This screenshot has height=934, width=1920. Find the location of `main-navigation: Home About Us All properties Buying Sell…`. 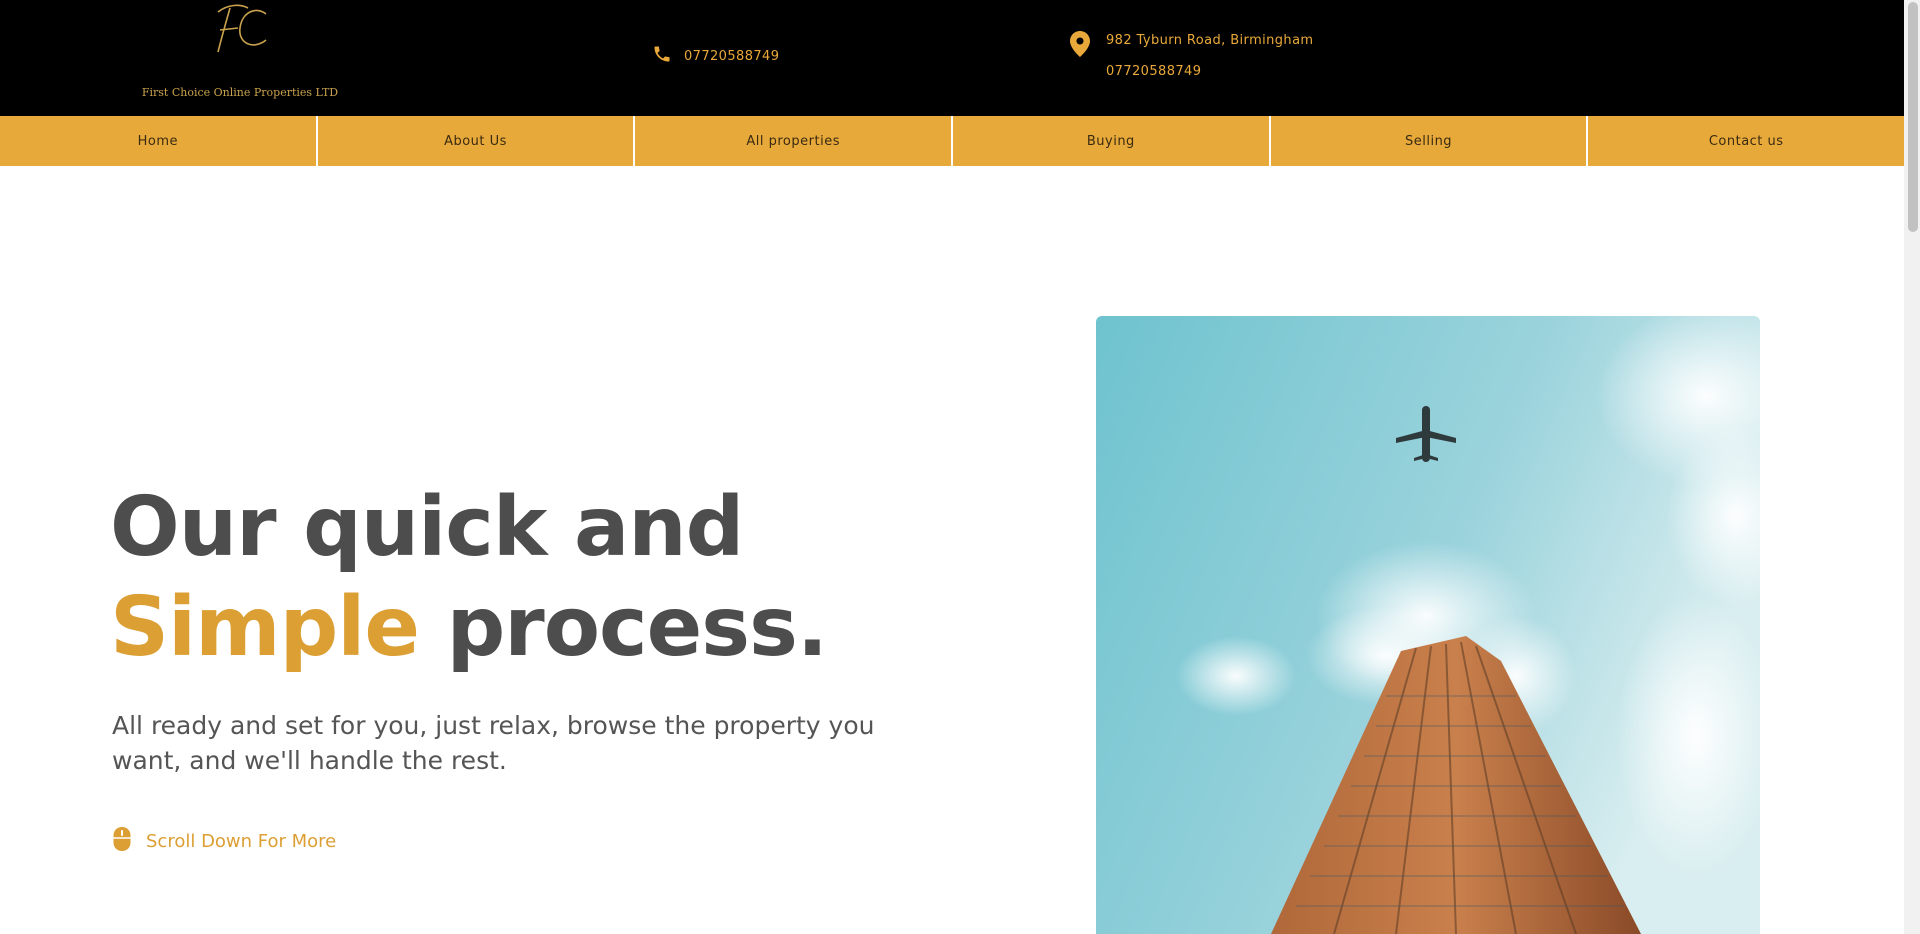

main-navigation: Home About Us All properties Buying Sell… is located at coordinates (952, 141).